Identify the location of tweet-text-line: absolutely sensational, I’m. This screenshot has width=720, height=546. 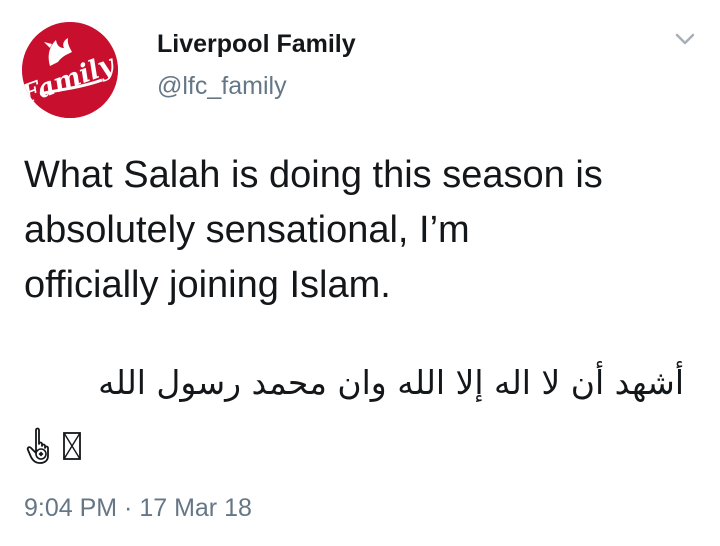
(247, 230).